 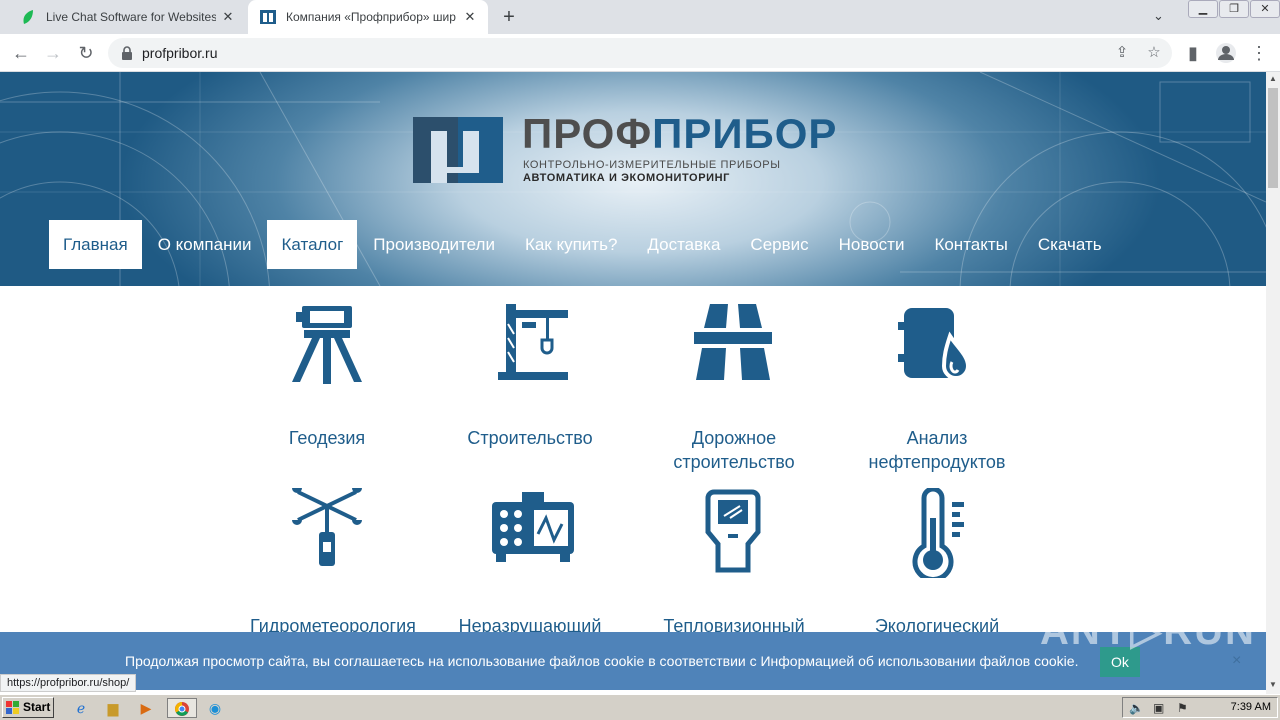 What do you see at coordinates (458, 150) in the screenshot?
I see `profpribor-logo-icon` at bounding box center [458, 150].